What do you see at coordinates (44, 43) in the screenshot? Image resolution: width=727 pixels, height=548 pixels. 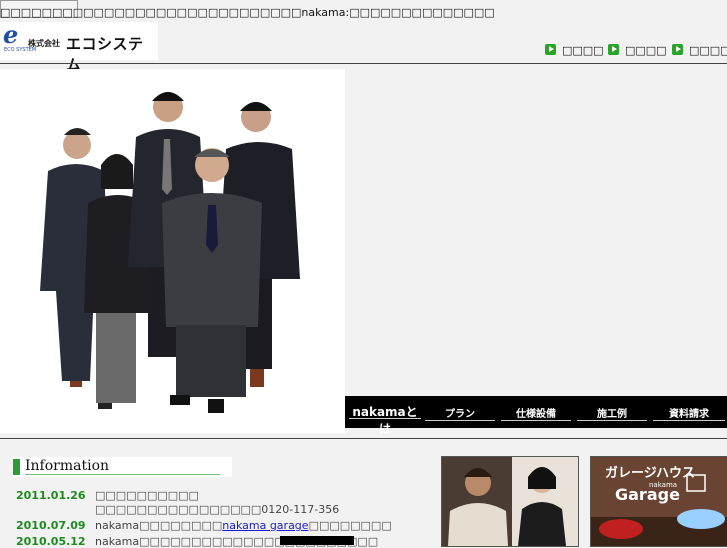 I see `logo-kabushiki: 株式会社` at bounding box center [44, 43].